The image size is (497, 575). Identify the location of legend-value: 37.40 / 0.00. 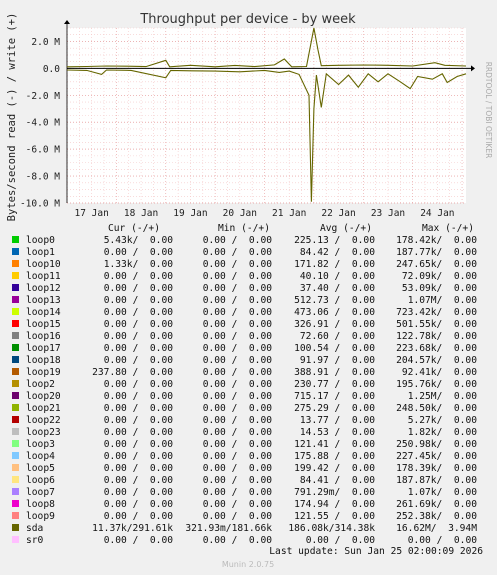
(337, 288).